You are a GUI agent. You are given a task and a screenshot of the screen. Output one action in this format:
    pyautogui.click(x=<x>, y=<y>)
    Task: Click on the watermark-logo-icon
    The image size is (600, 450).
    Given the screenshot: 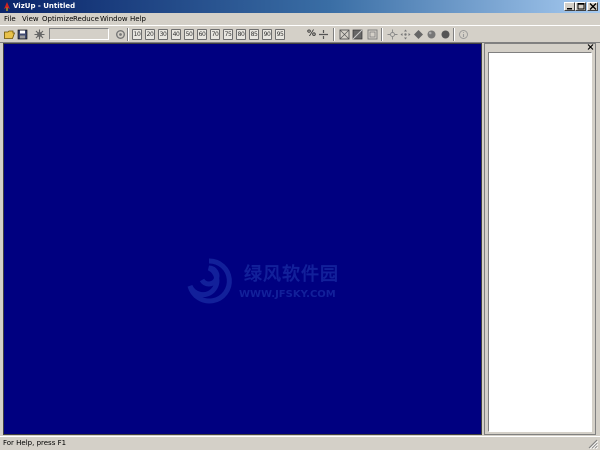 What is the action you would take?
    pyautogui.click(x=209, y=281)
    